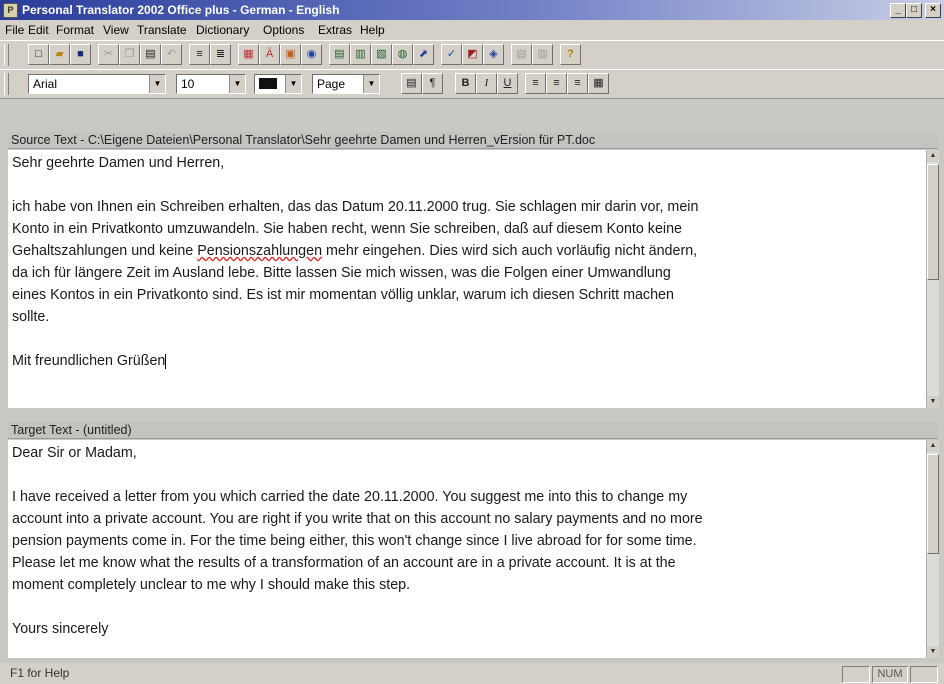 The image size is (944, 684). I want to click on italic-icon: I, so click(486, 83).